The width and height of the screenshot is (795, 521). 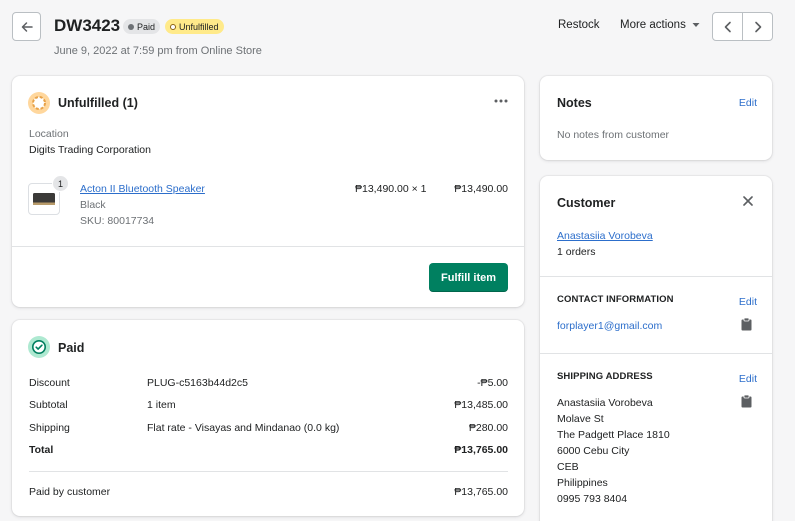 I want to click on notes-title: Notes, so click(x=574, y=103).